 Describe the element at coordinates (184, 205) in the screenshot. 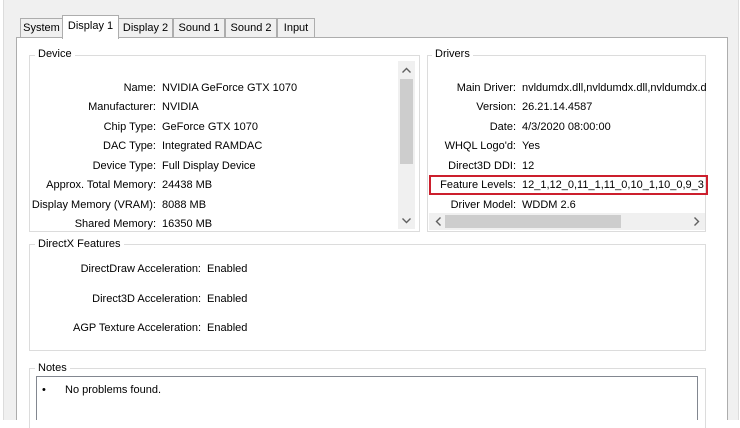

I see `vram-value: 8088 MB` at that location.